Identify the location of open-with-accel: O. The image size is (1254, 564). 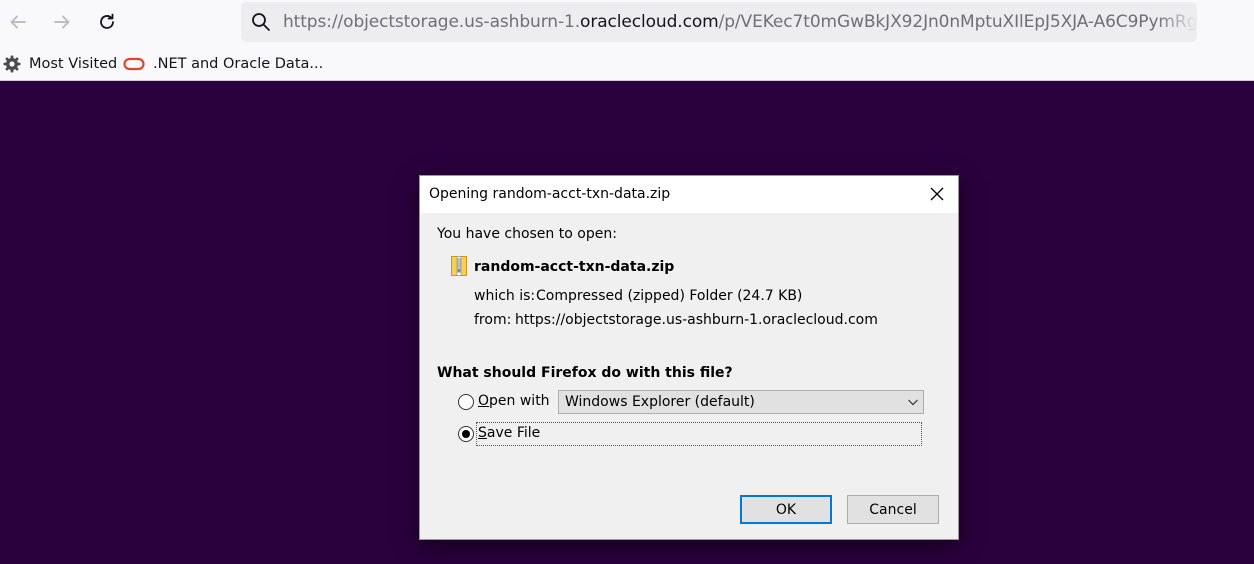
(484, 401).